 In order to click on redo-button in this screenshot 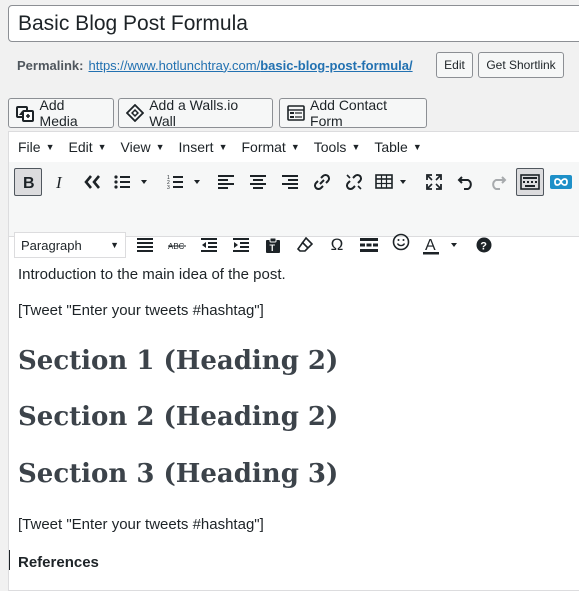, I will do `click(498, 182)`.